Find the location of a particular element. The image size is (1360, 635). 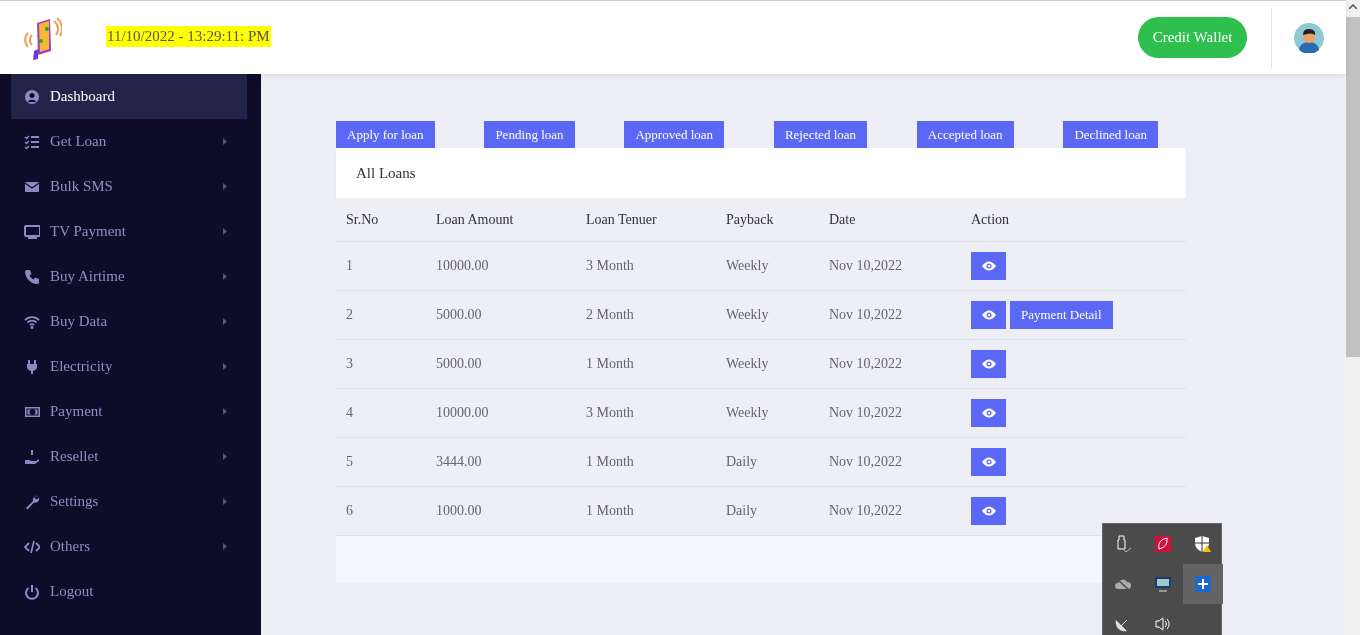

wrench-icon is located at coordinates (32, 501).